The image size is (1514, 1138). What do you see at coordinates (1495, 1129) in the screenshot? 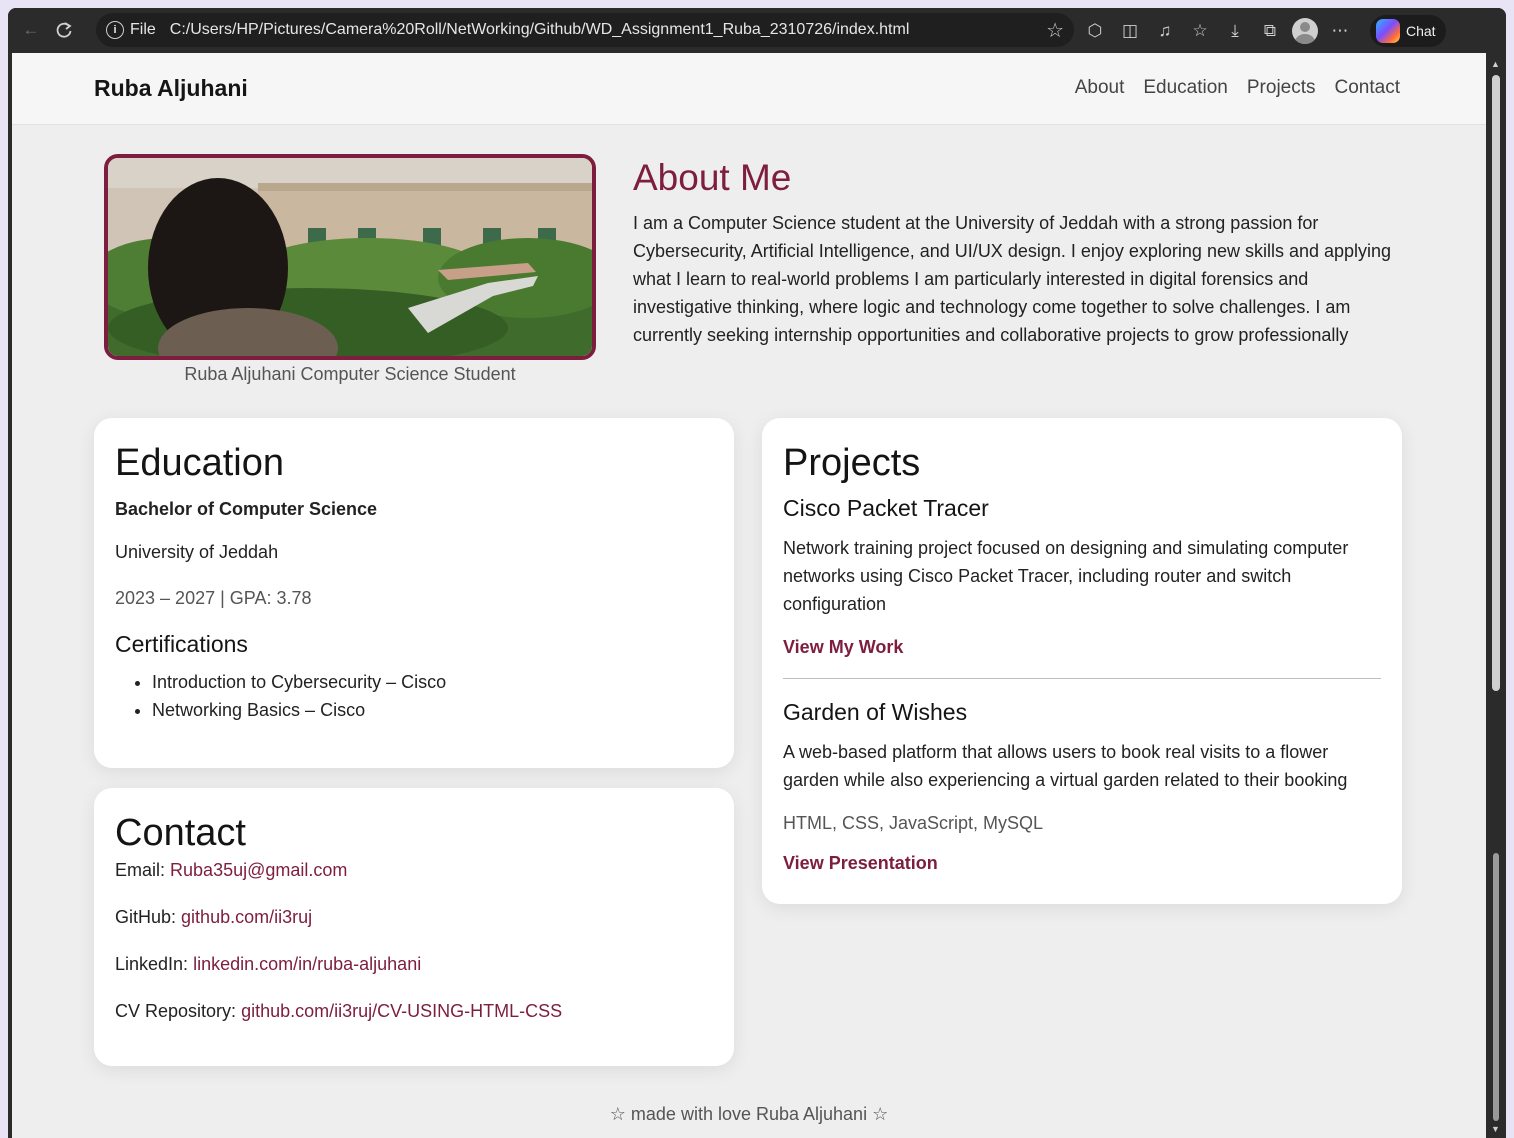
I see `scroll-down-icon: ▼` at bounding box center [1495, 1129].